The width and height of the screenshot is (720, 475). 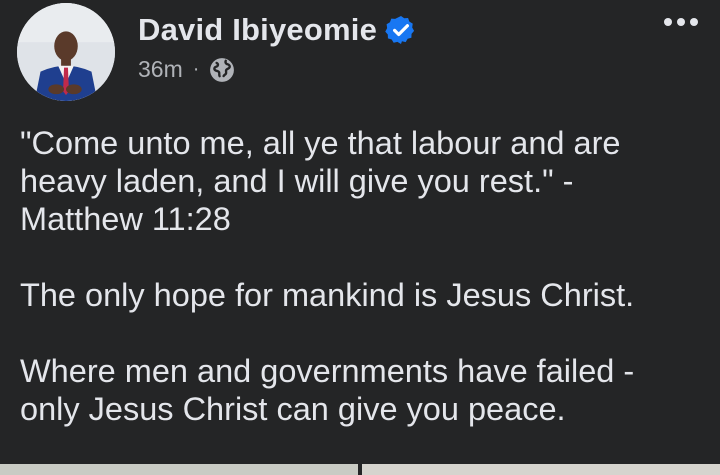 I want to click on avatar, so click(x=66, y=52).